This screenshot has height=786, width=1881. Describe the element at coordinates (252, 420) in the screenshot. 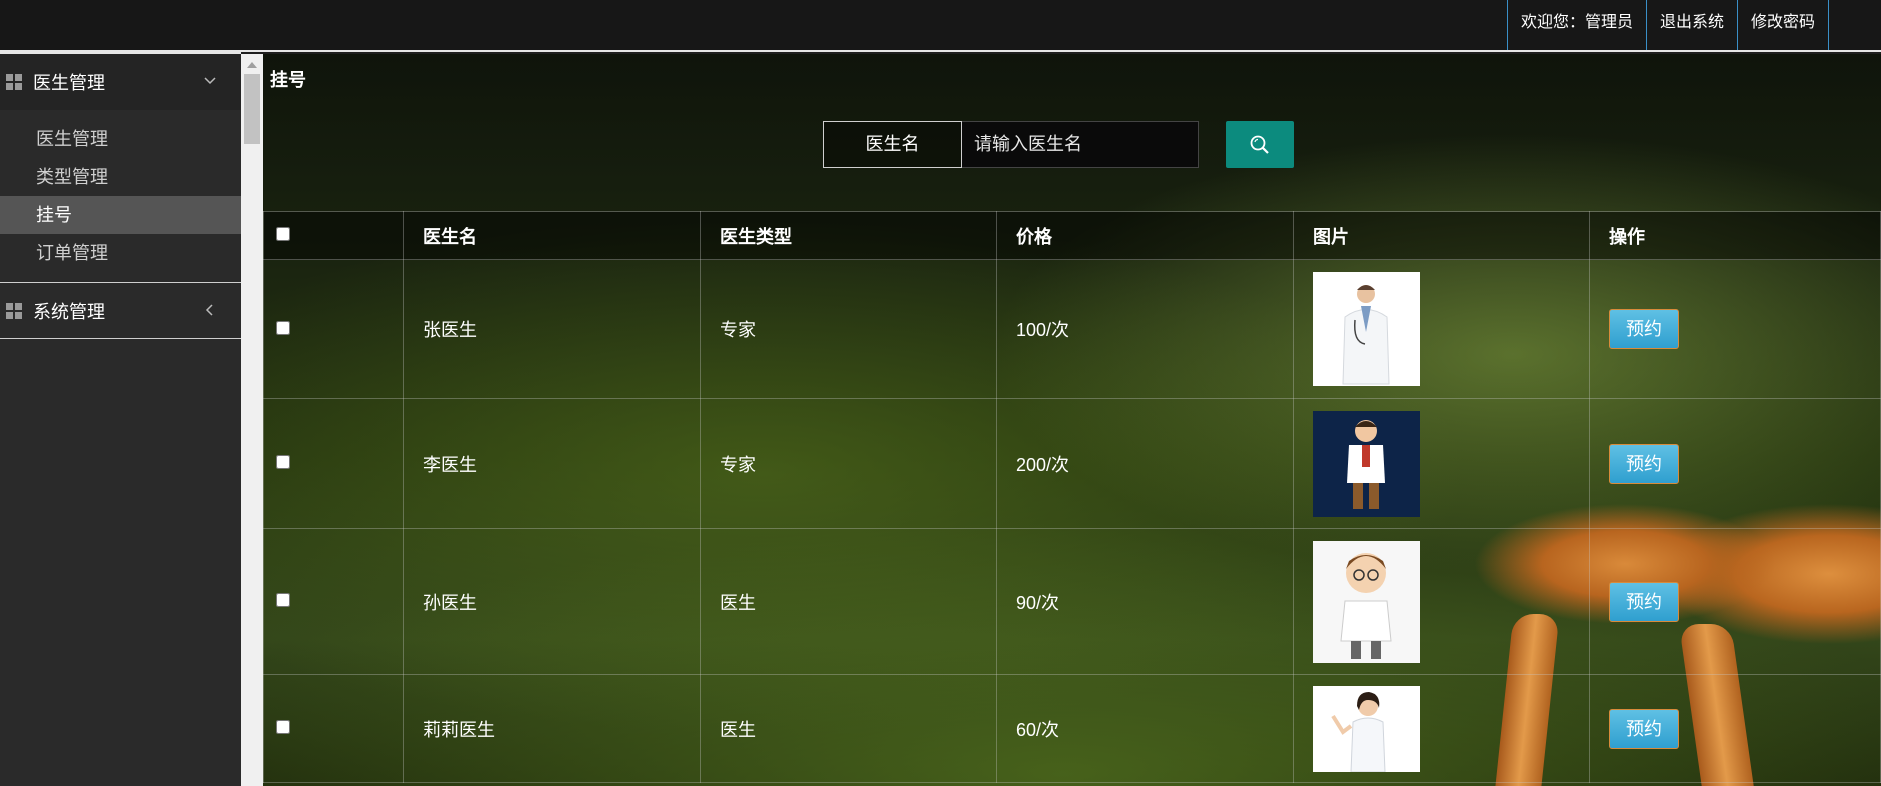

I see `vertical-scrollbar` at that location.